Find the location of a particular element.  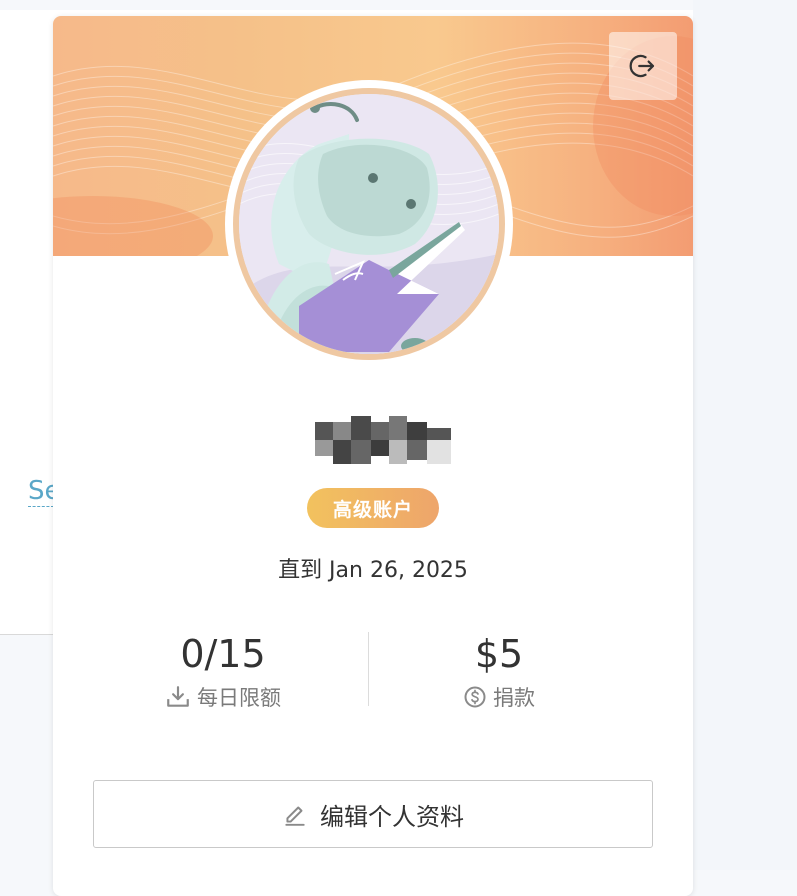

stat-donation-label: 捐款 is located at coordinates (514, 698).